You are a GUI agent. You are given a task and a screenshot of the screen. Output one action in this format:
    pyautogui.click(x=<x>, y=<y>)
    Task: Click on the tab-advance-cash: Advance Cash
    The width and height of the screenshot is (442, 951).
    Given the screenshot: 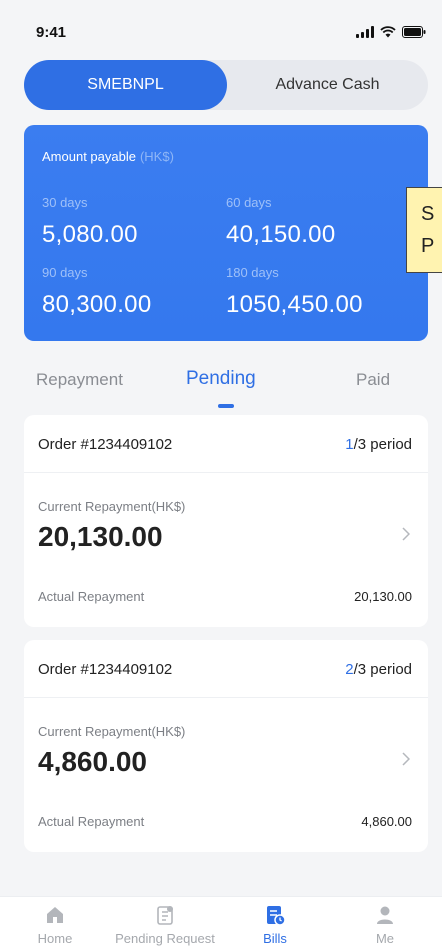 What is the action you would take?
    pyautogui.click(x=327, y=85)
    